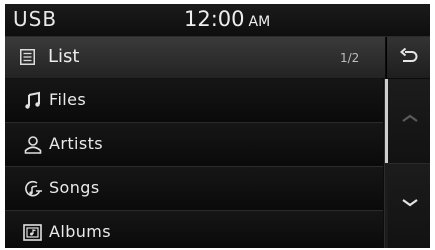 The width and height of the screenshot is (435, 250). I want to click on scroll-panel, so click(407, 163).